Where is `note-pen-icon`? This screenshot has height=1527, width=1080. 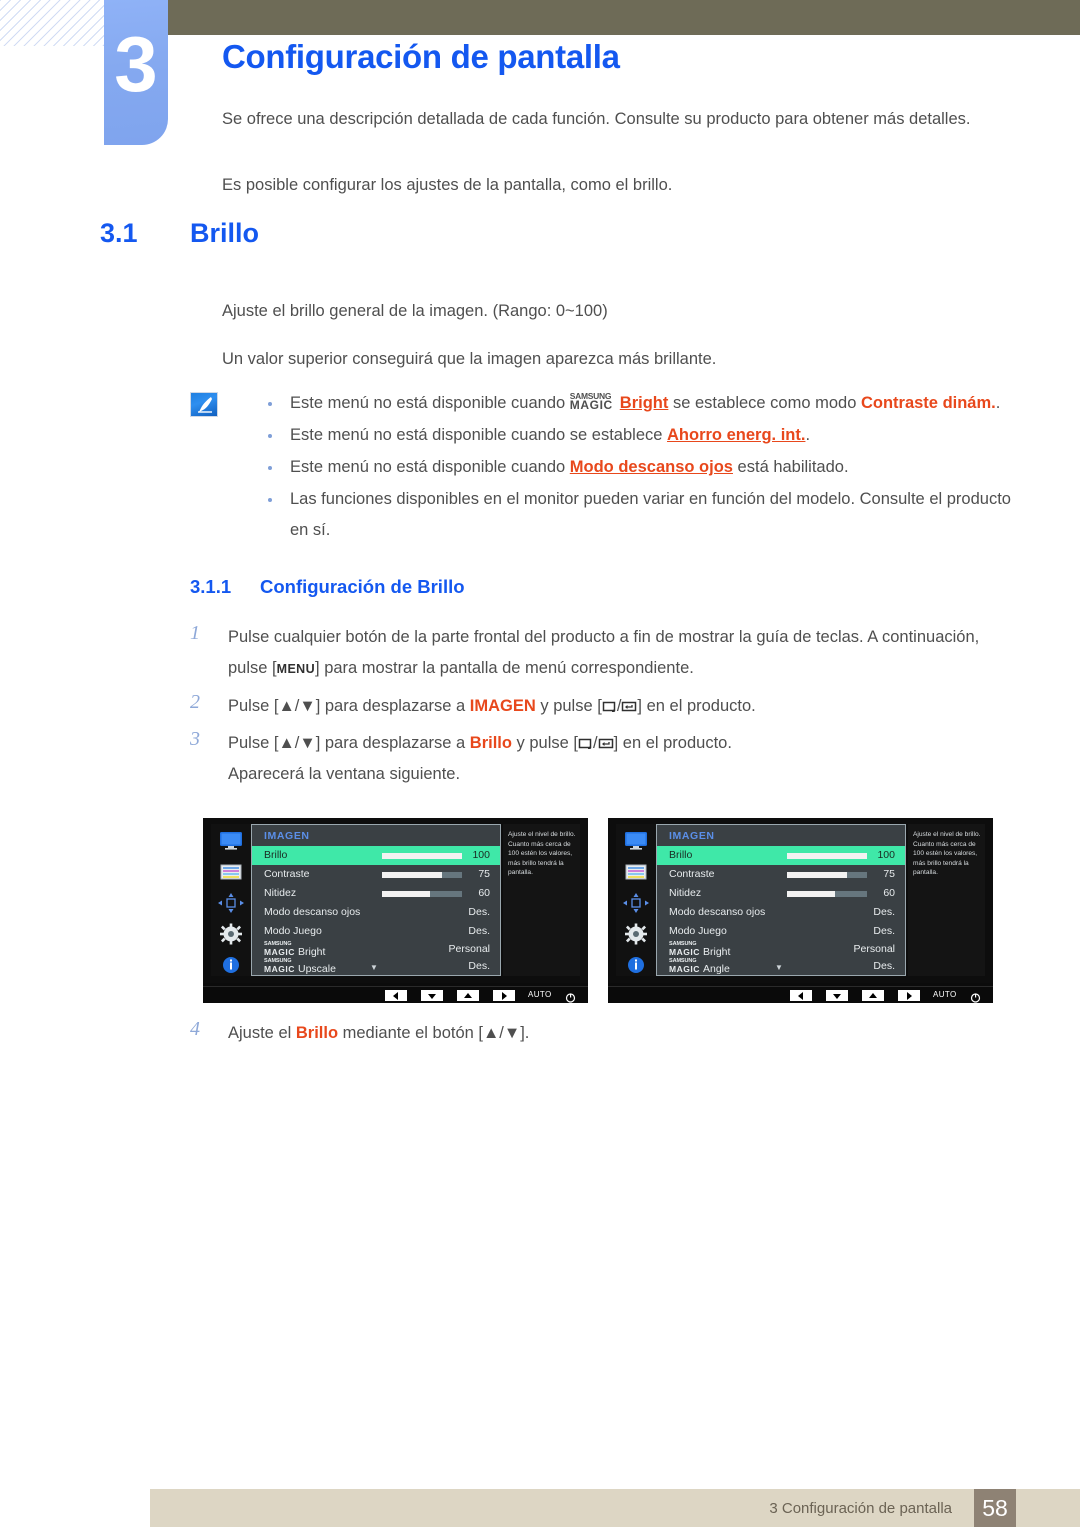 note-pen-icon is located at coordinates (204, 404).